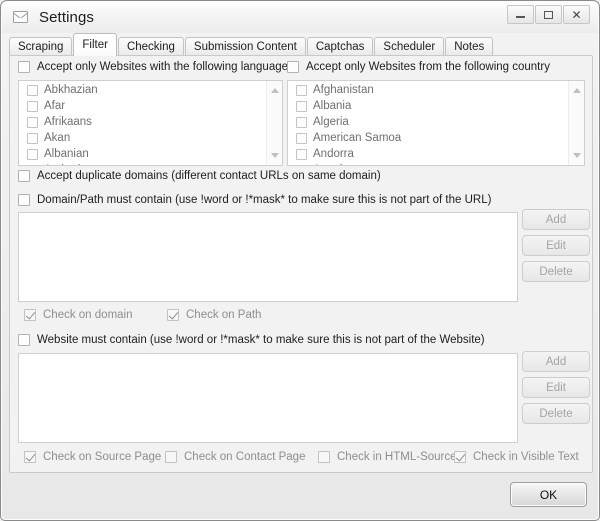 Image resolution: width=600 pixels, height=521 pixels. I want to click on minimize-icon, so click(520, 17).